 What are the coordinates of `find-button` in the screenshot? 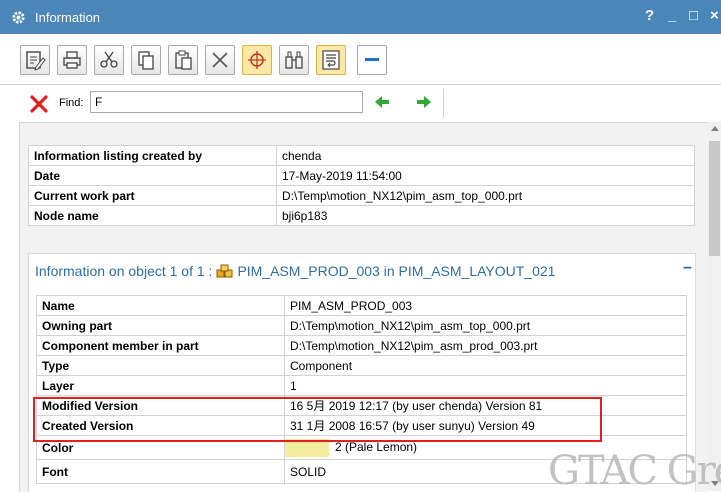 It's located at (294, 60).